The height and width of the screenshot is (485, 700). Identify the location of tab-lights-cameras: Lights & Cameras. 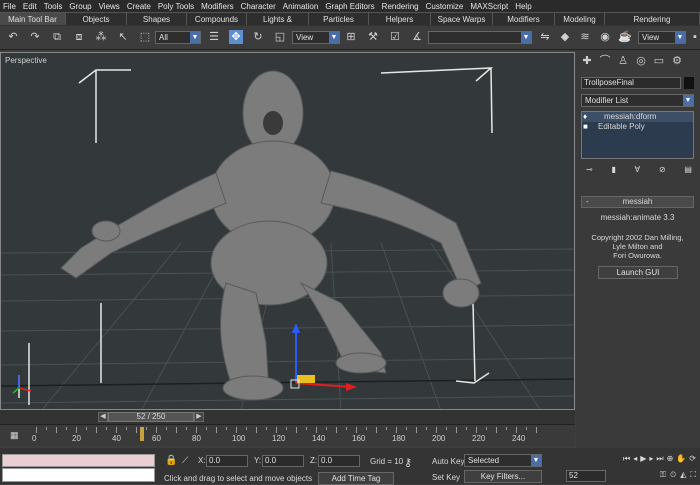
(278, 24).